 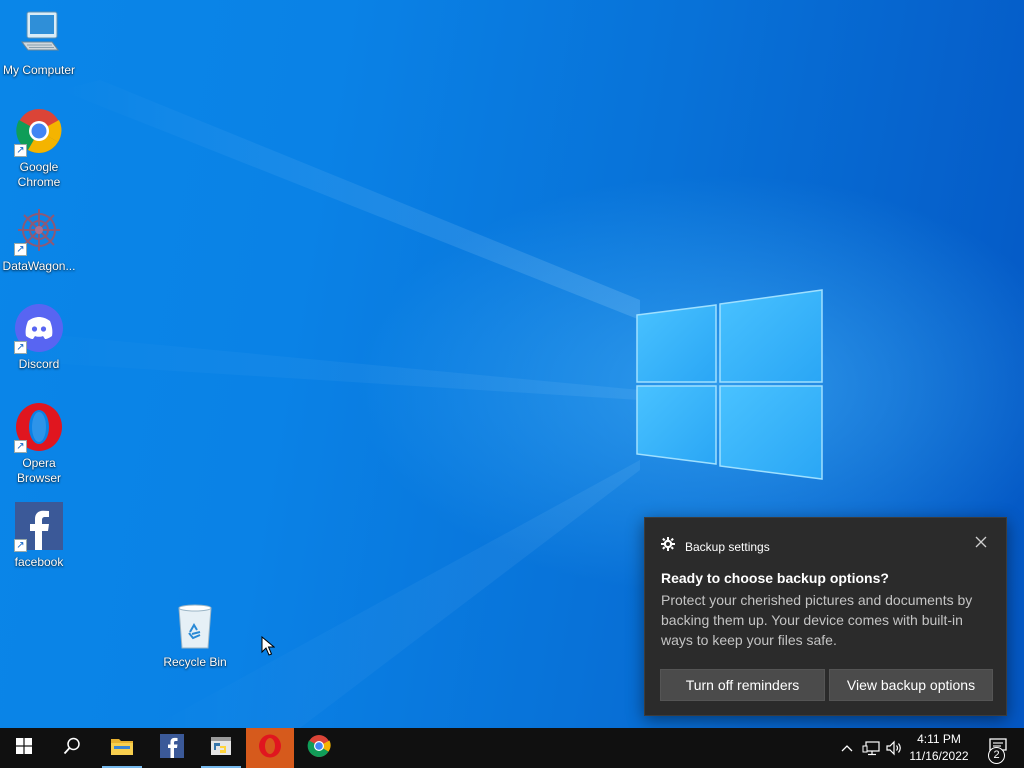 I want to click on taskbar: 4:11 PM 11/16/2022, so click(x=512, y=748).